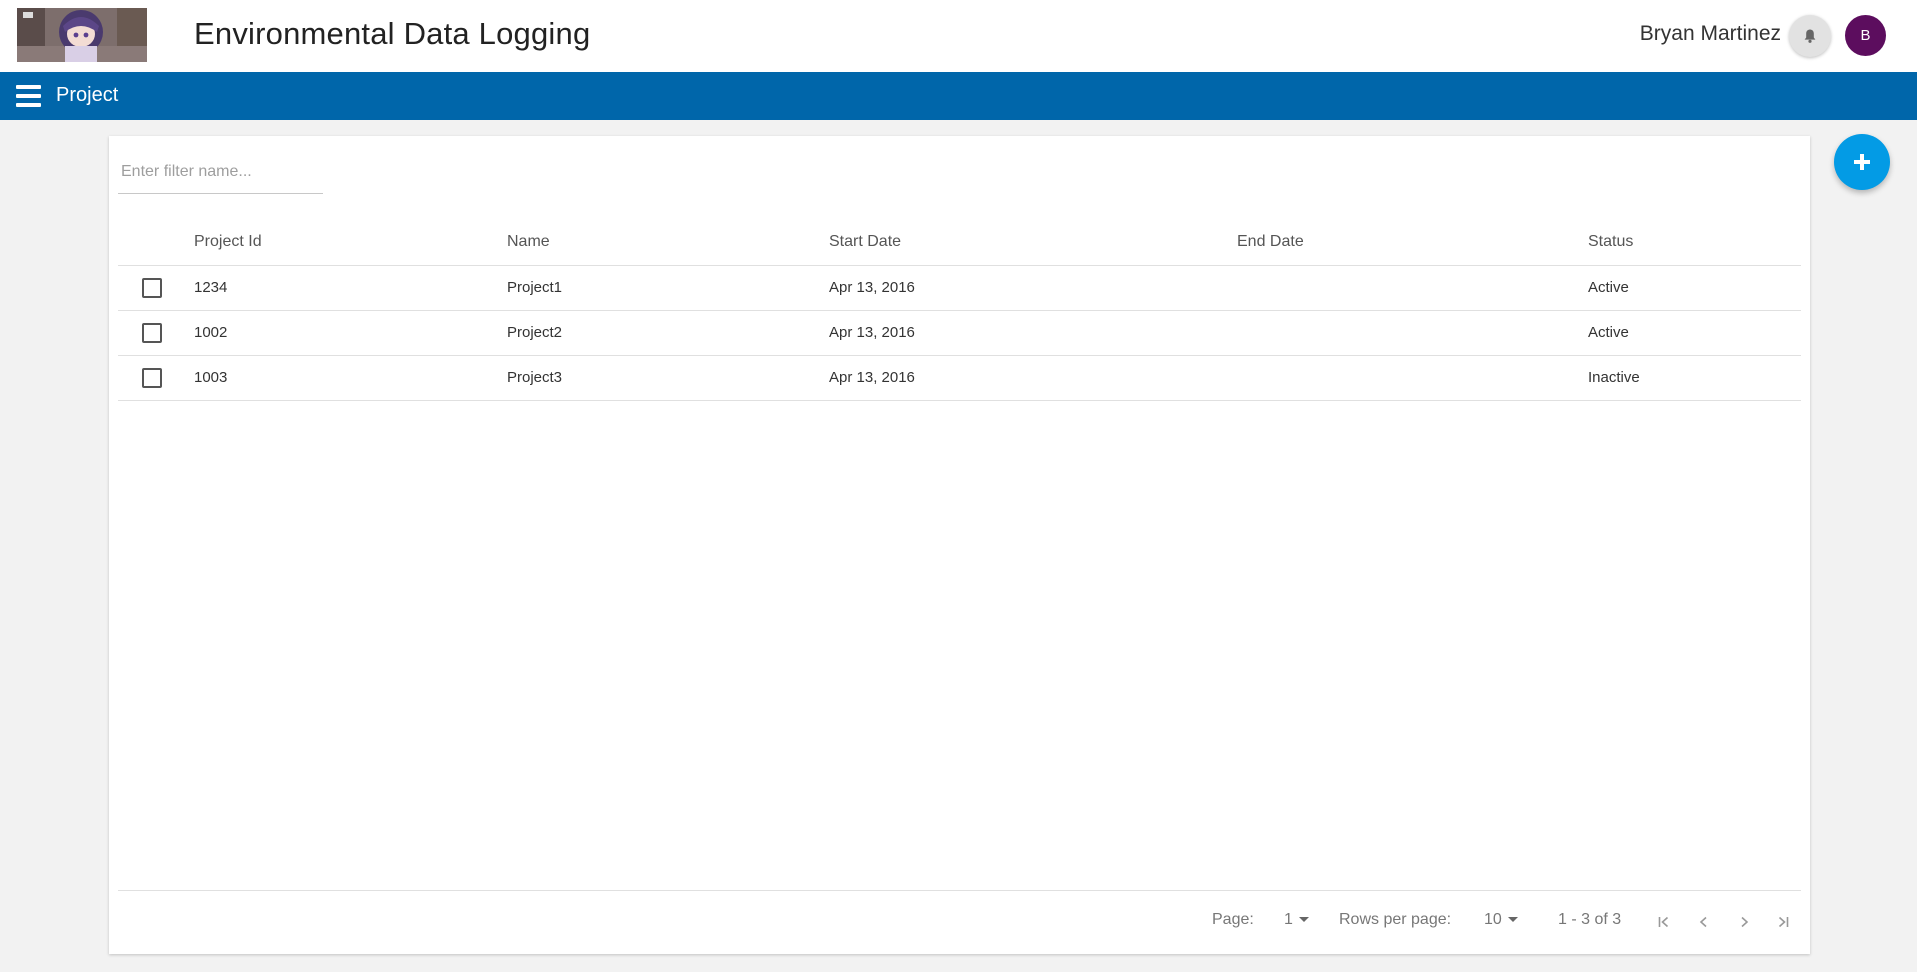  I want to click on avatar: B, so click(1865, 35).